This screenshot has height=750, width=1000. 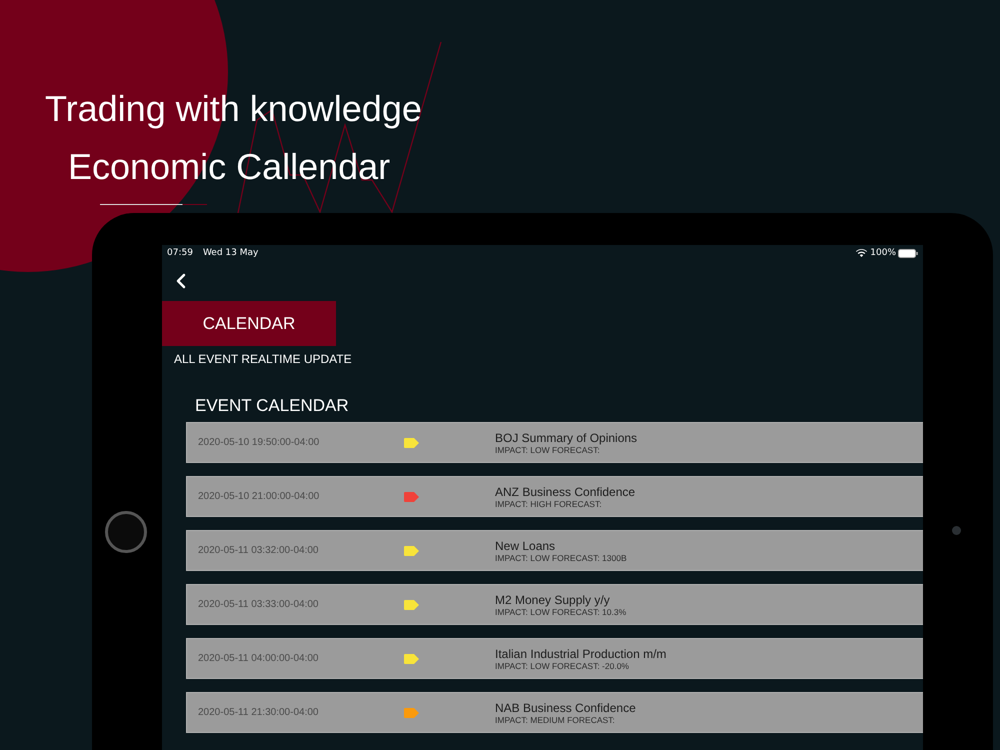 What do you see at coordinates (956, 530) in the screenshot?
I see `camera-icon` at bounding box center [956, 530].